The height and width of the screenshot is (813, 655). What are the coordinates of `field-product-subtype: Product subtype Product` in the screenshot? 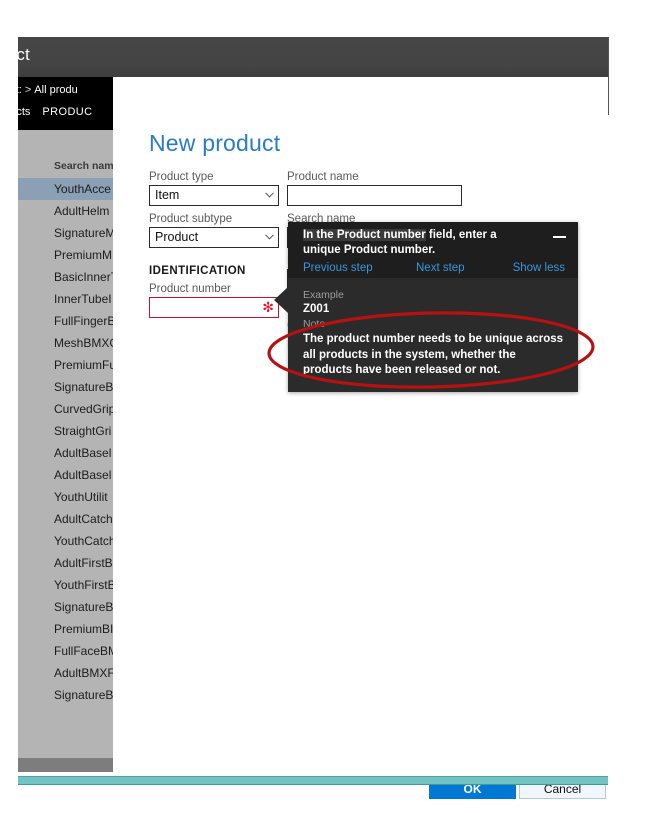 It's located at (214, 230).